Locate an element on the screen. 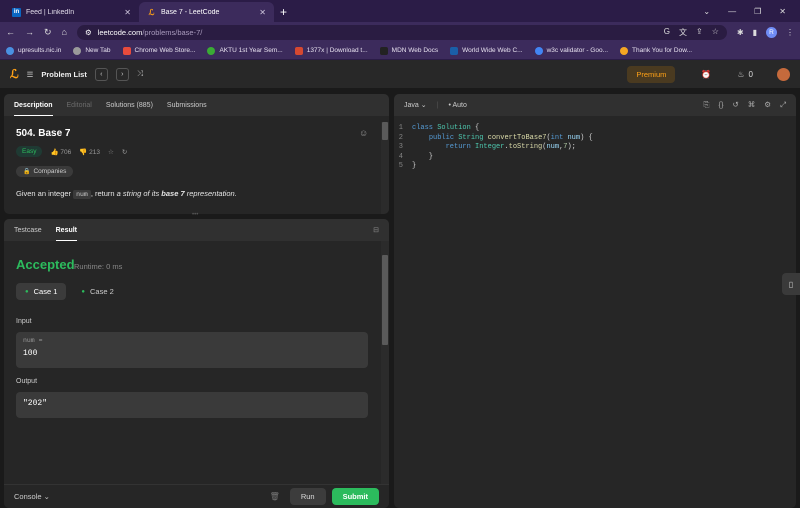 This screenshot has width=800, height=508. share-icon: ⇪ is located at coordinates (699, 32).